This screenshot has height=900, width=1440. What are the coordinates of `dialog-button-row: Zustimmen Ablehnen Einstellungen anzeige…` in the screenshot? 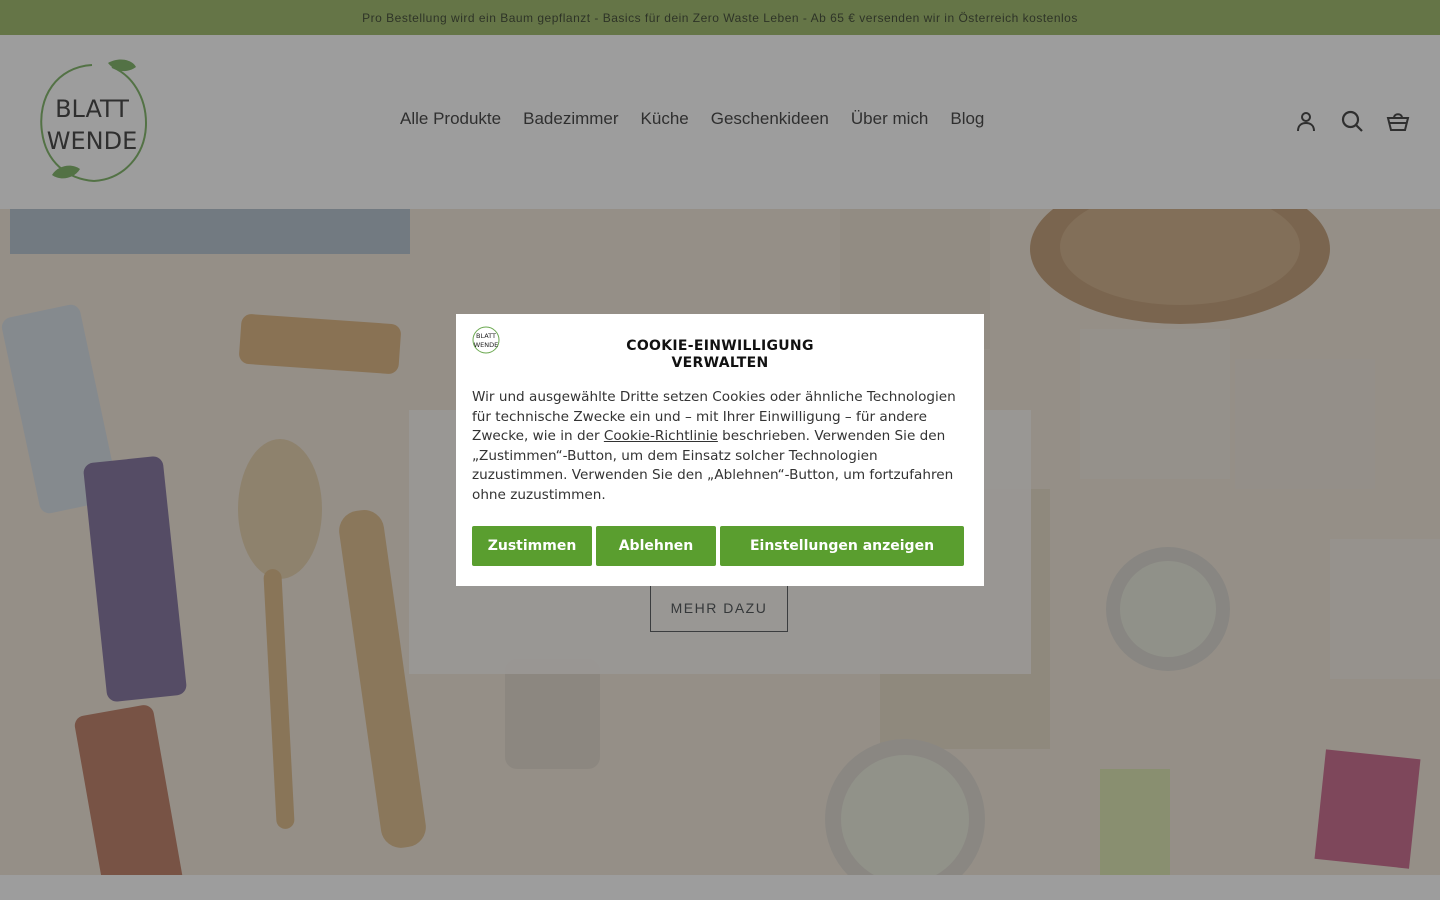 It's located at (718, 546).